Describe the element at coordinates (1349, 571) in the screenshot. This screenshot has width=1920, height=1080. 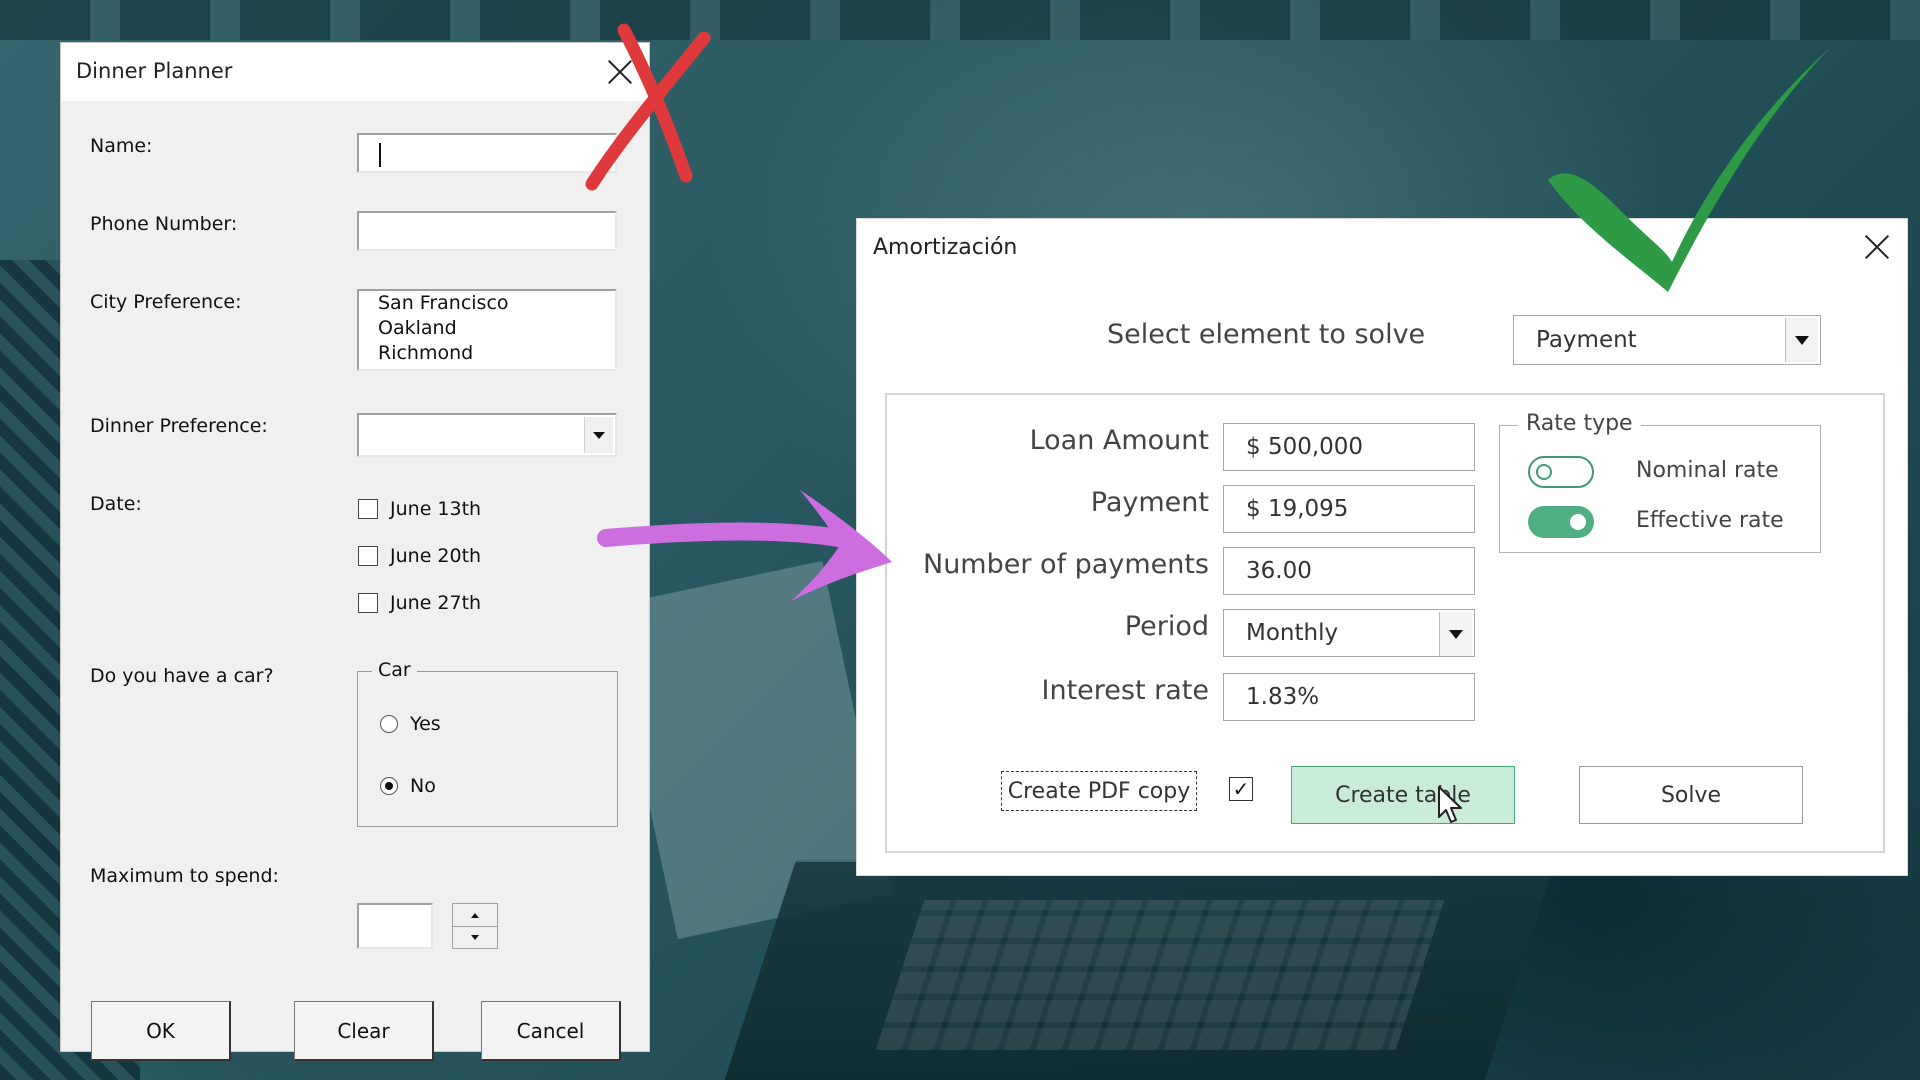
I see `number-of-payments-input: 36.00` at that location.